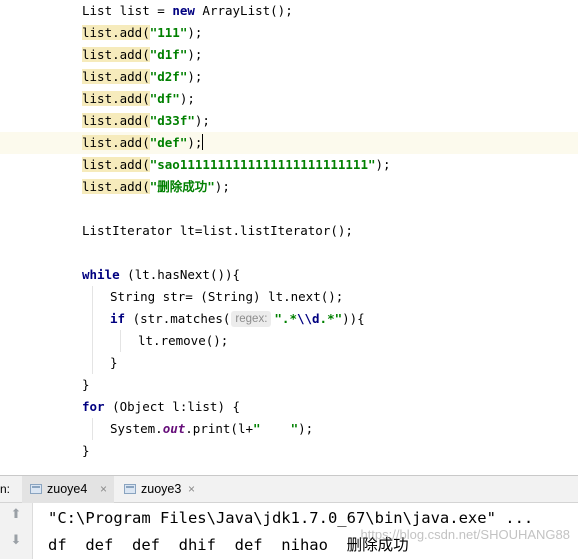  Describe the element at coordinates (289, 55) in the screenshot. I see `code-line: list.add("d1f");` at that location.